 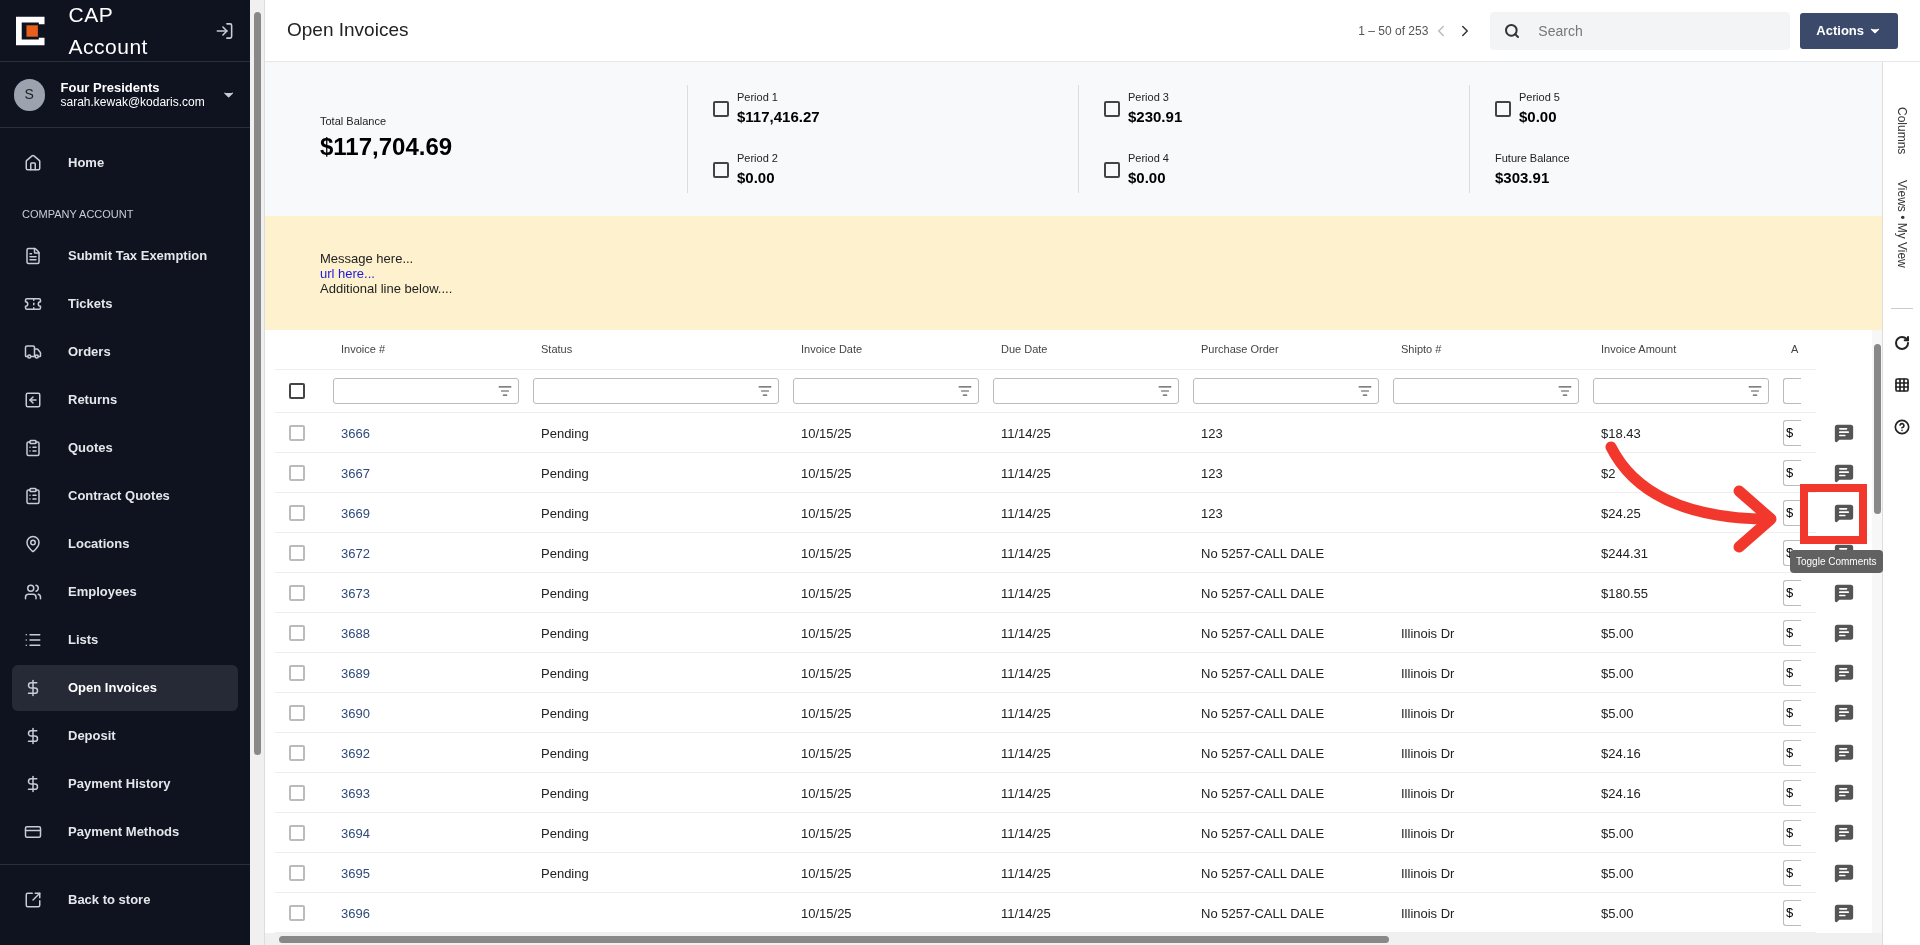 What do you see at coordinates (355, 873) in the screenshot?
I see `invoice-link: 3695` at bounding box center [355, 873].